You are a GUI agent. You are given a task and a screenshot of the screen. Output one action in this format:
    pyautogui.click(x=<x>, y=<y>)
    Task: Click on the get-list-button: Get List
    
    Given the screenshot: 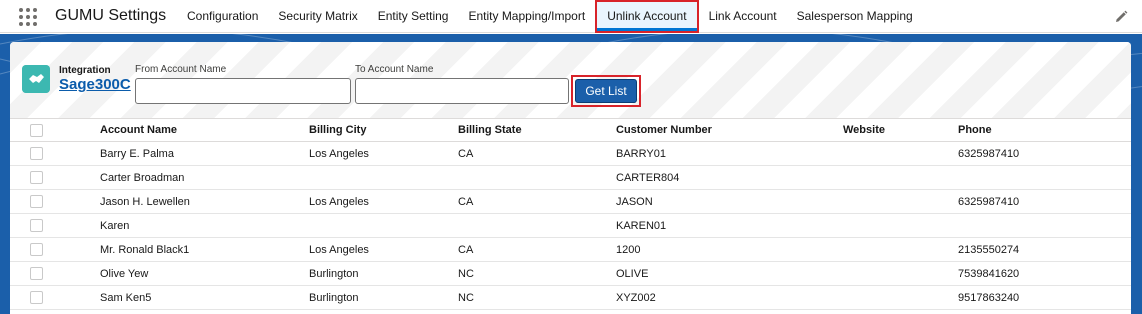 What is the action you would take?
    pyautogui.click(x=606, y=91)
    